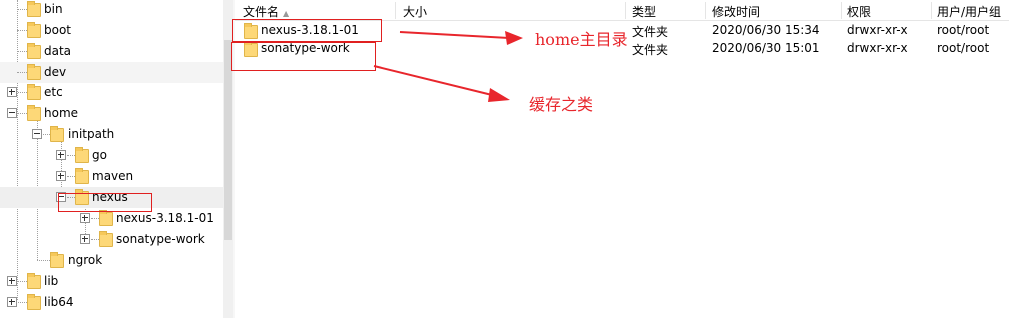  Describe the element at coordinates (455, 35) in the screenshot. I see `arrow-home` at that location.